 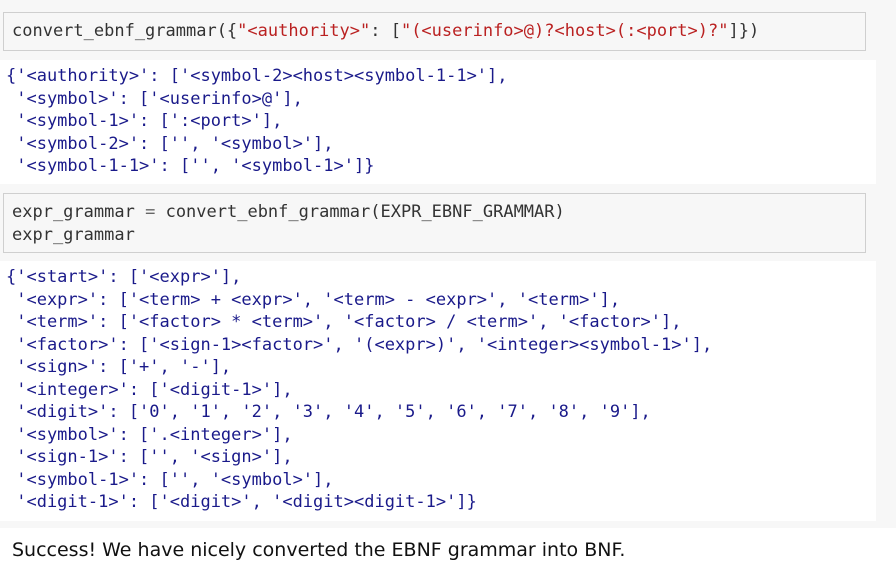 What do you see at coordinates (190, 166) in the screenshot?
I see `output-line: '<symbol-1-1>': ['', '<symbol-1>']}` at bounding box center [190, 166].